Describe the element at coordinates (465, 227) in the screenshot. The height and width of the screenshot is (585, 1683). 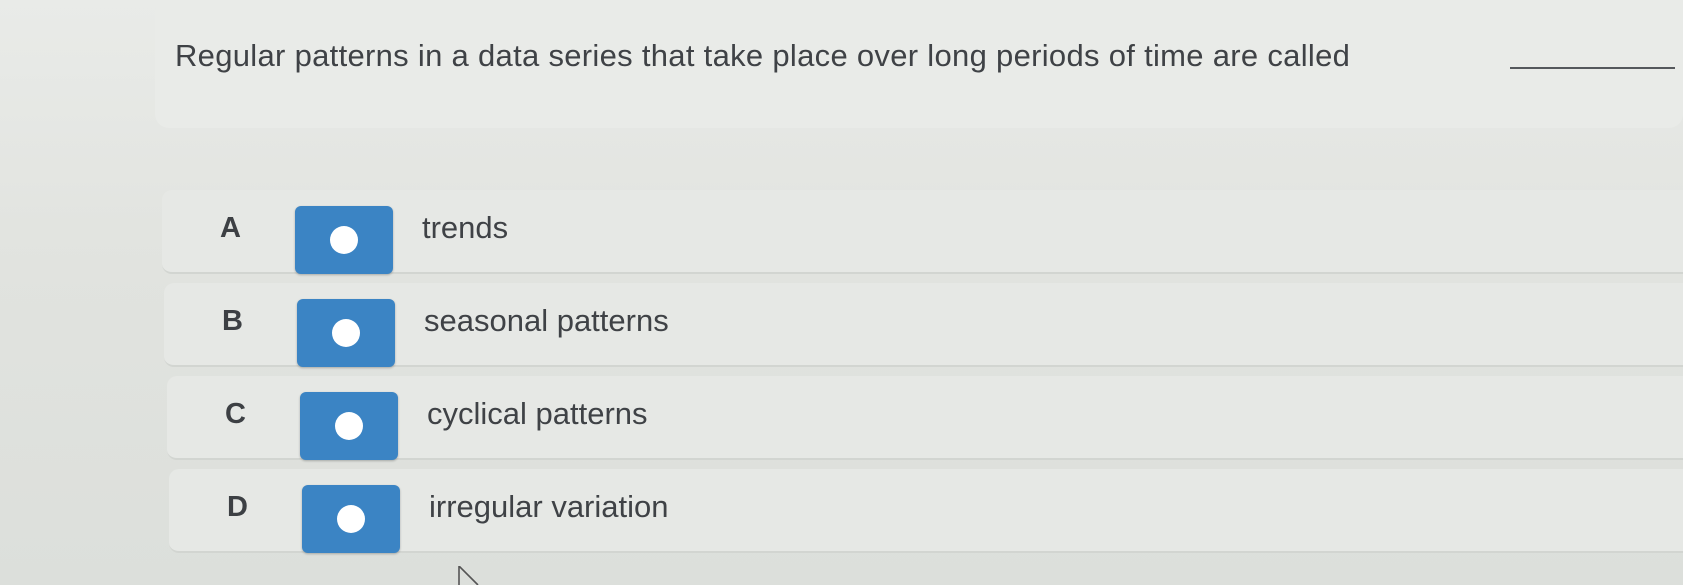
I see `option-label: trends` at that location.